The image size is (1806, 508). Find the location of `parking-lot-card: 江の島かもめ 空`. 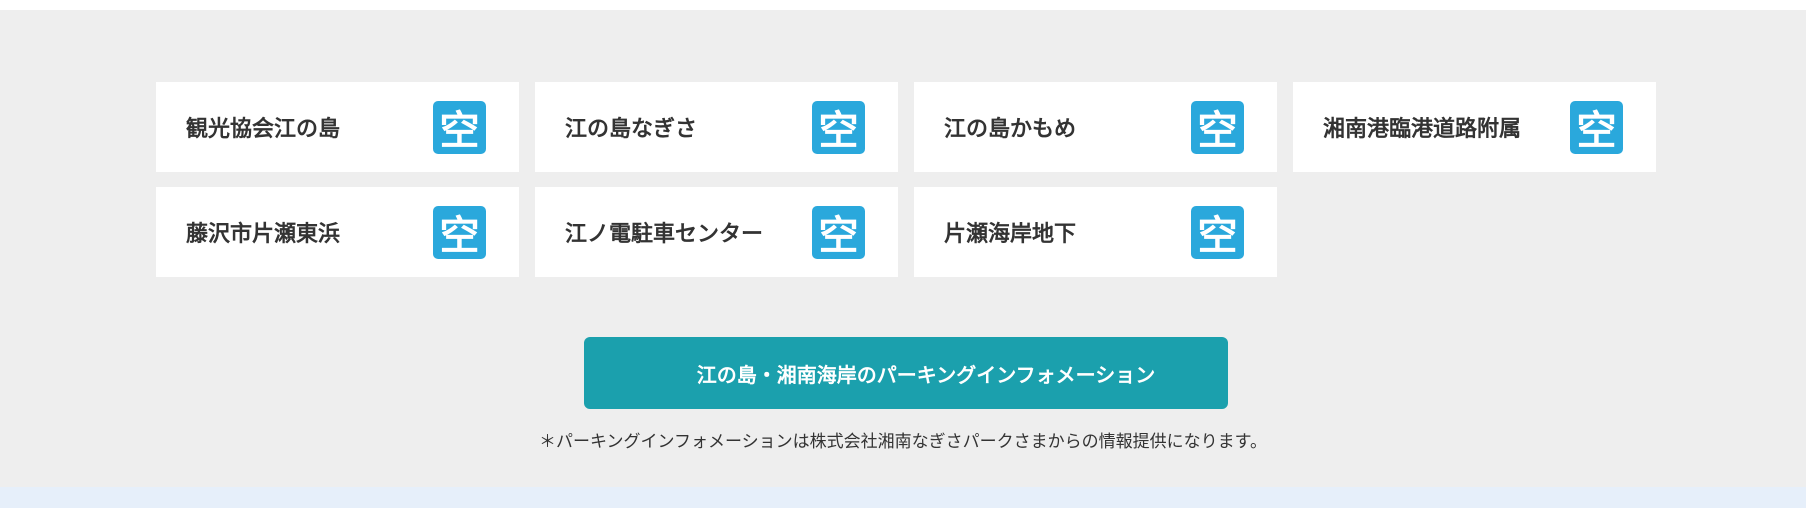

parking-lot-card: 江の島かもめ 空 is located at coordinates (1095, 127).